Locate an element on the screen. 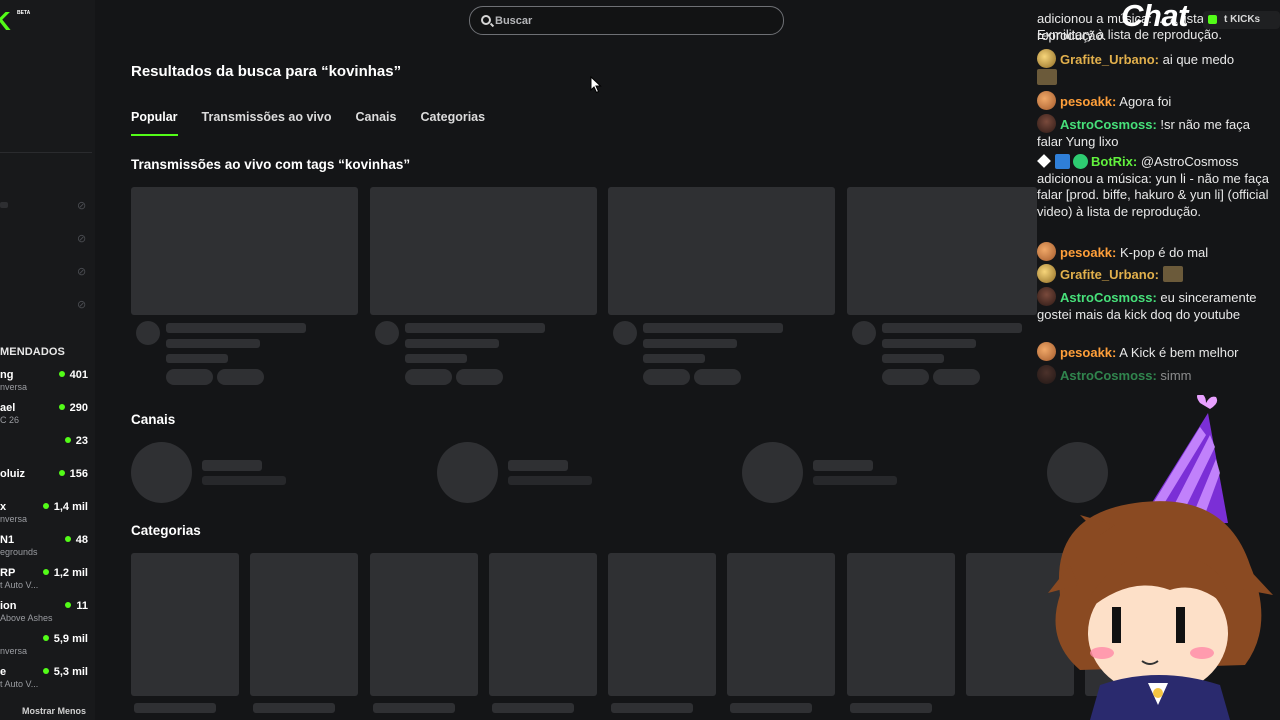  mouse-cursor-icon is located at coordinates (596, 85).